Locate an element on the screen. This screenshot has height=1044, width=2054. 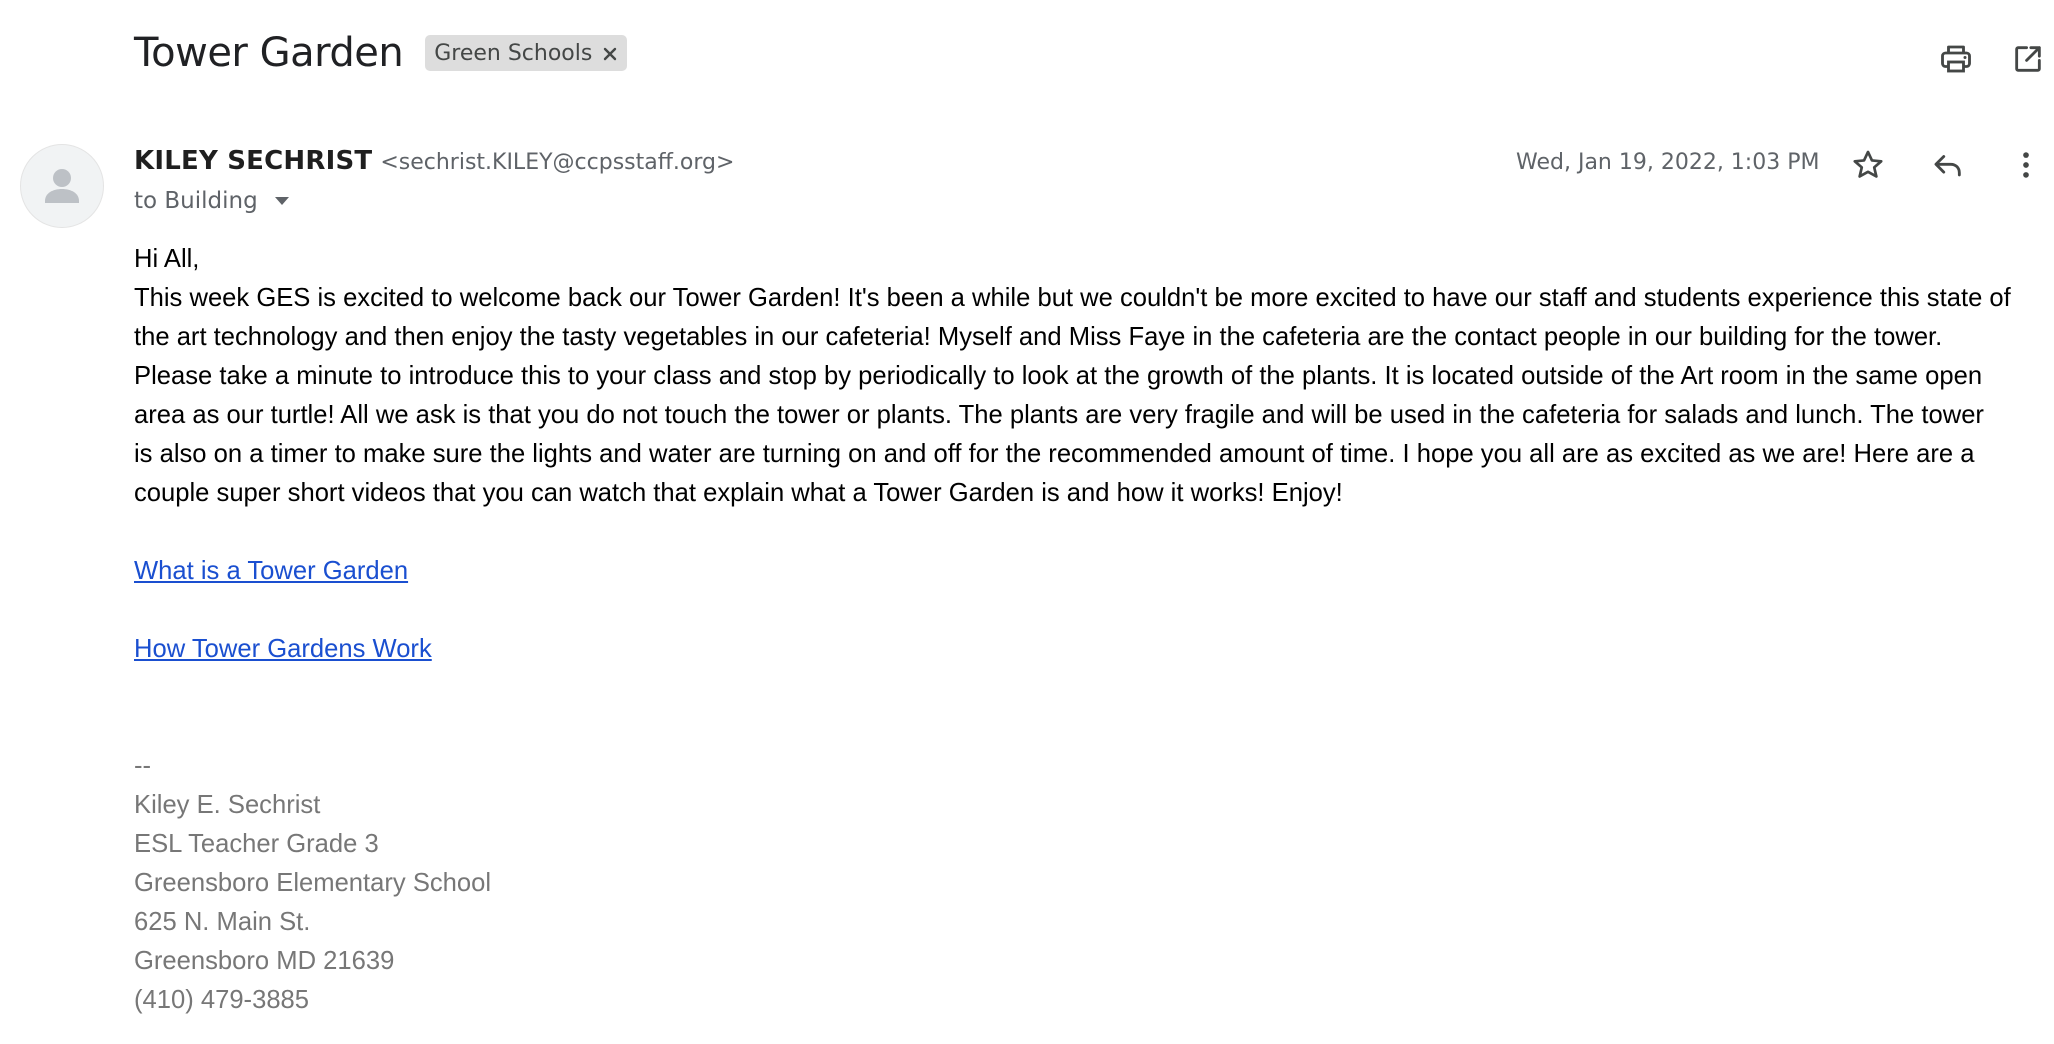
print-icon is located at coordinates (1956, 59).